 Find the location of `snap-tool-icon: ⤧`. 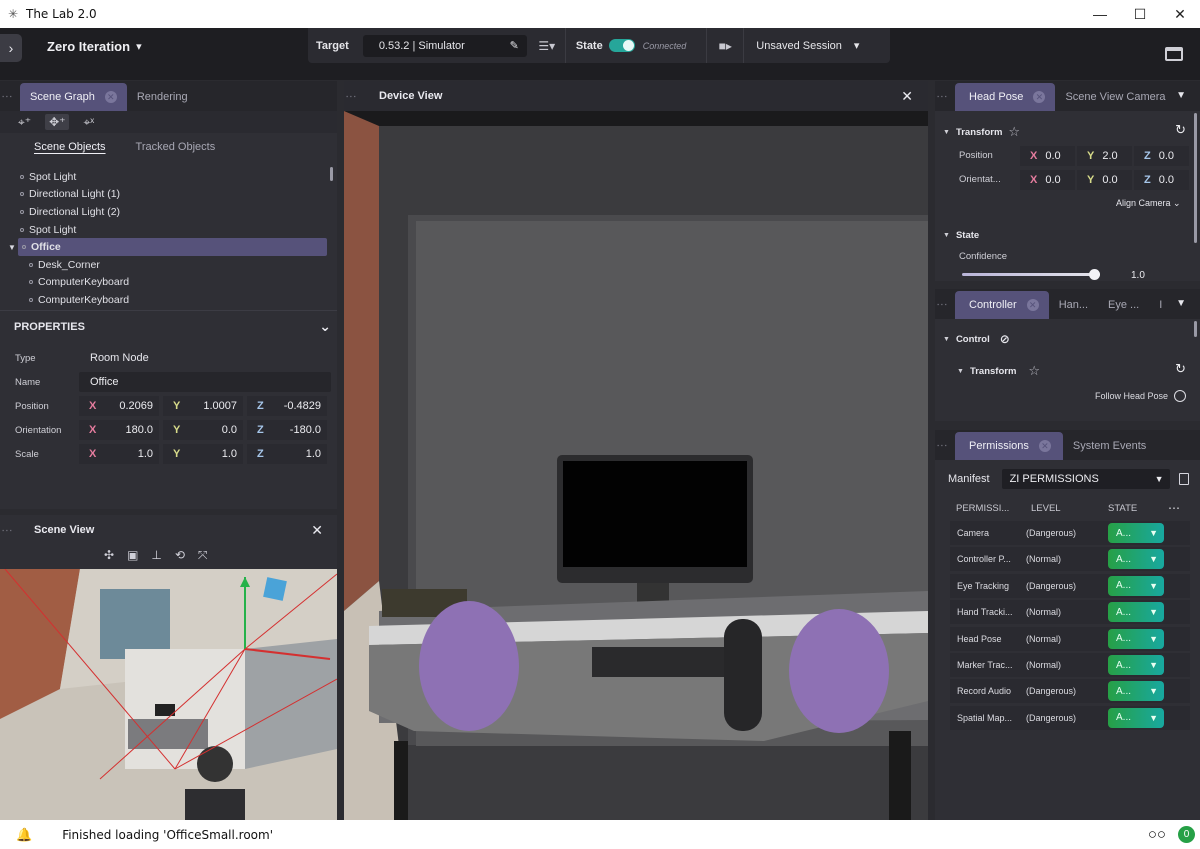

snap-tool-icon: ⤧ is located at coordinates (203, 555).